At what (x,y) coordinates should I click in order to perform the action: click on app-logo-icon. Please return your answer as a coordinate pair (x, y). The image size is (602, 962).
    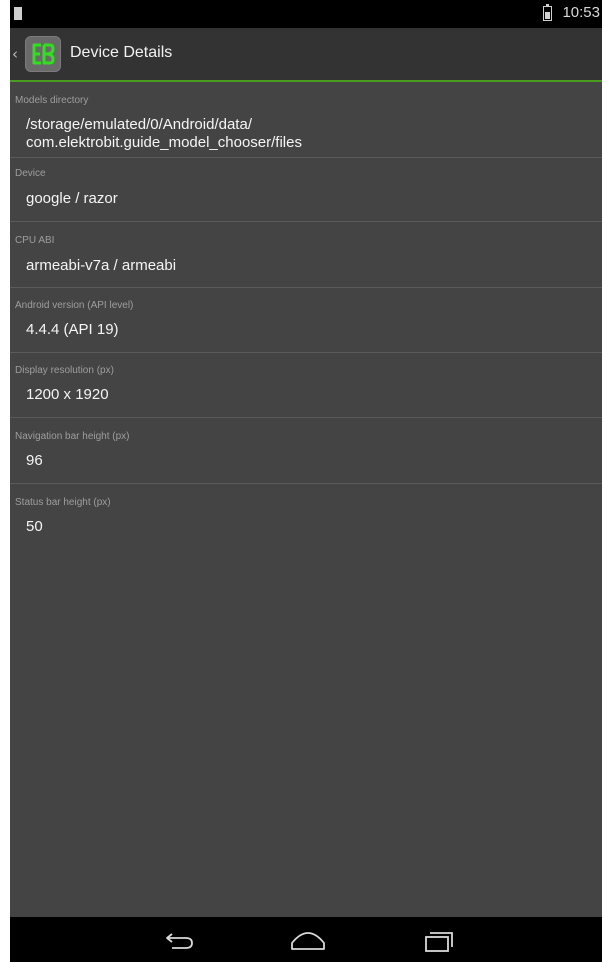
    Looking at the image, I should click on (43, 54).